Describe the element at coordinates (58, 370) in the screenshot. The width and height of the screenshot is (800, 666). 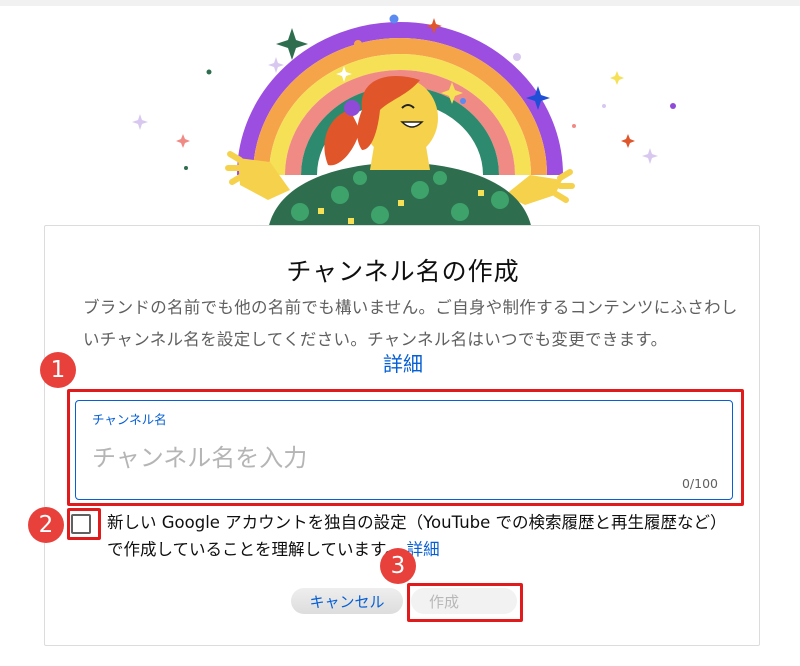
I see `step-marker-1: 1` at that location.